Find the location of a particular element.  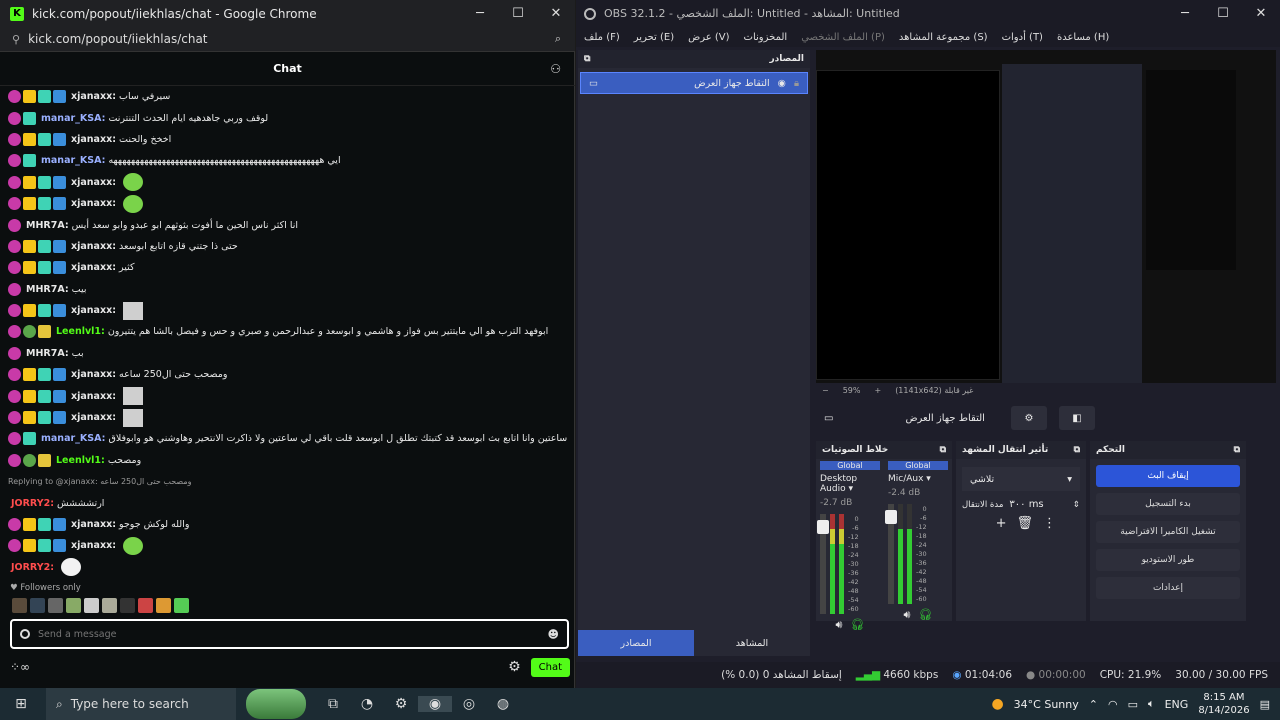

emoji-icon: ☻ is located at coordinates (553, 634).